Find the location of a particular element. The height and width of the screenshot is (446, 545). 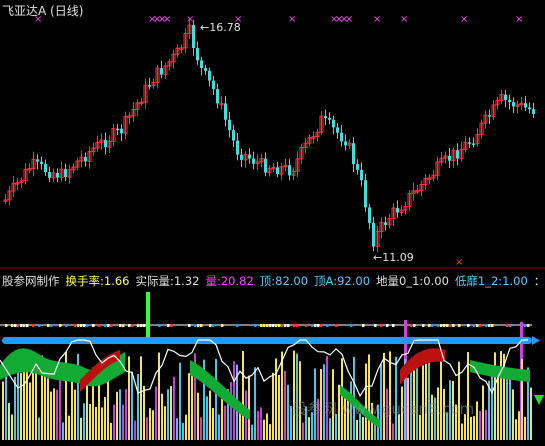

indicator-value-0: 股参网制作 is located at coordinates (31, 281).